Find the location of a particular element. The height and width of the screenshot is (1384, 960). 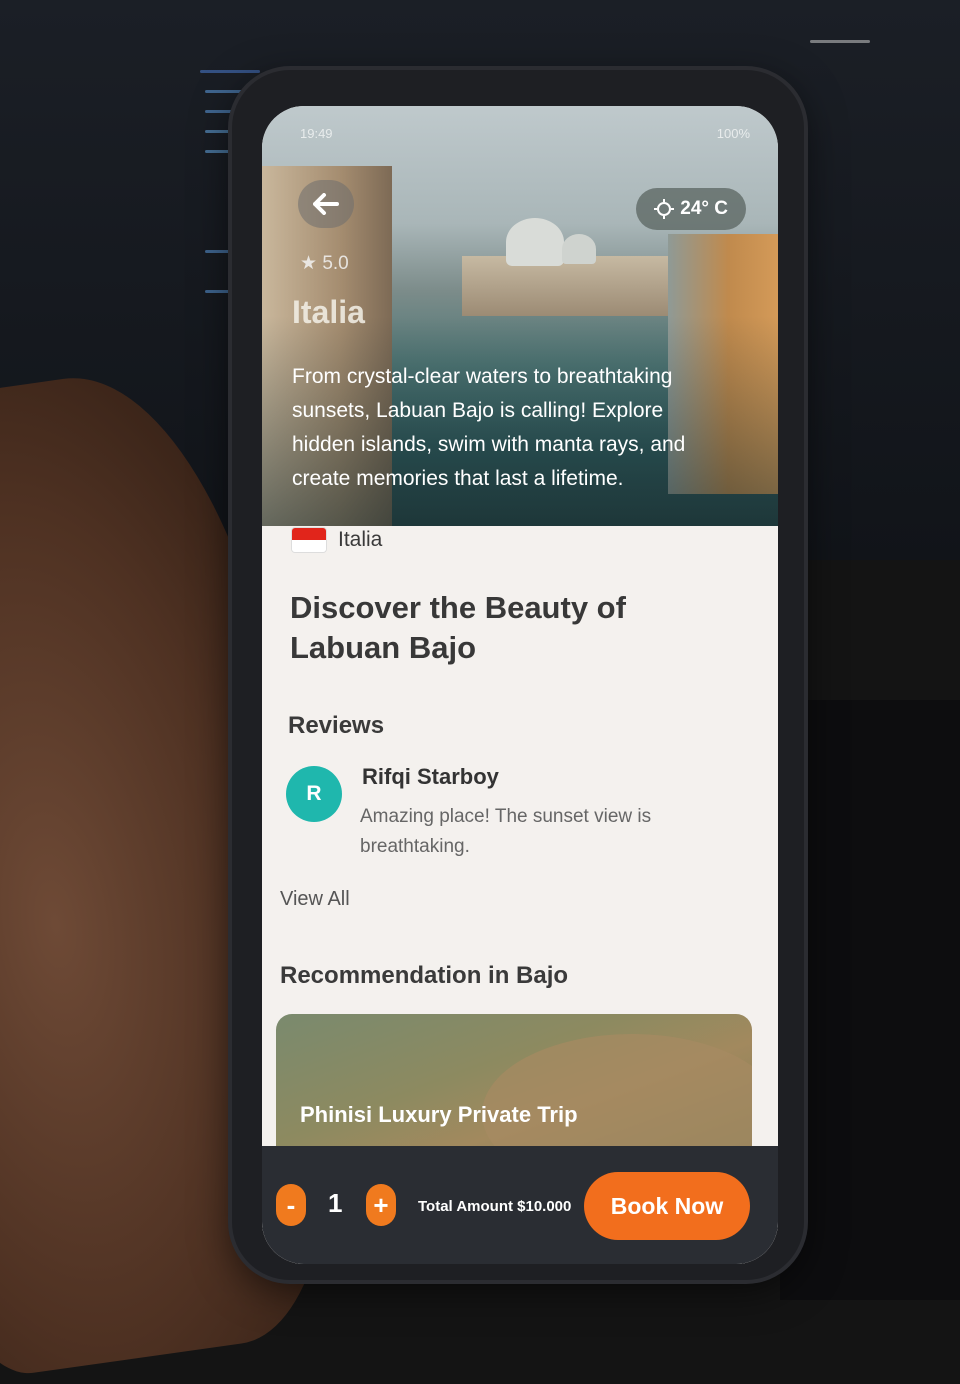

weather-chip: 24° C is located at coordinates (691, 209).